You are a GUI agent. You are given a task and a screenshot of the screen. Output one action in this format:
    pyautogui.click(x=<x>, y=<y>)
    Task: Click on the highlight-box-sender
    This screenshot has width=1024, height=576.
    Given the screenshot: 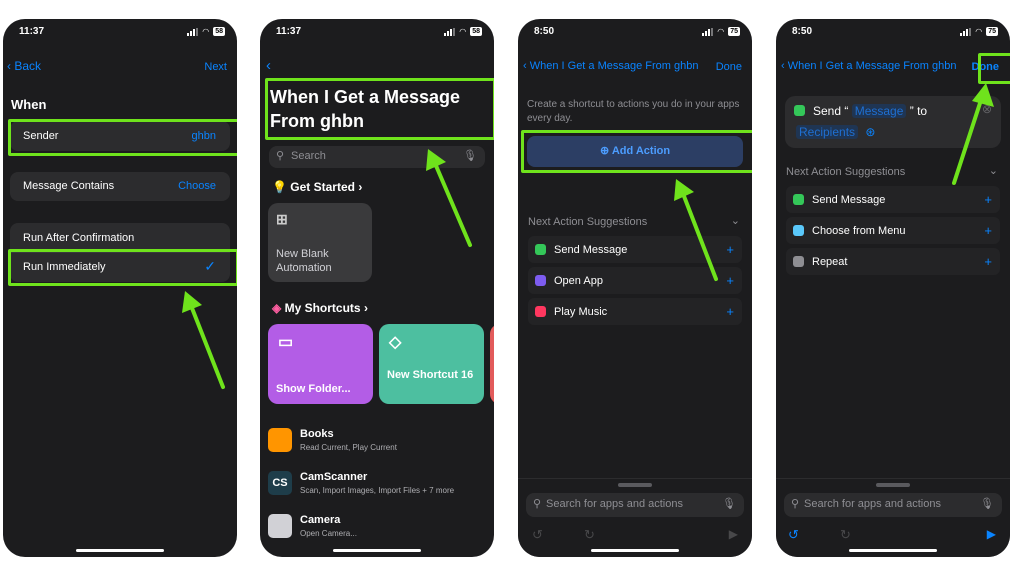 What is the action you would take?
    pyautogui.click(x=122, y=137)
    